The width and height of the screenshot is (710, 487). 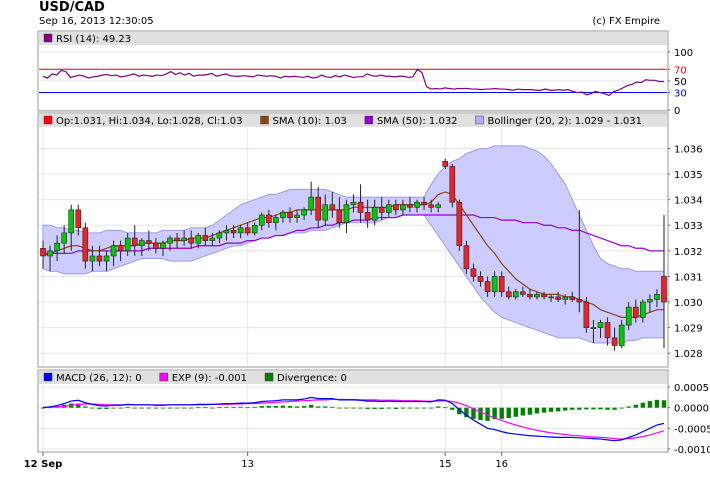 I want to click on legend-label-1: SMA (10): 1.03, so click(x=310, y=121).